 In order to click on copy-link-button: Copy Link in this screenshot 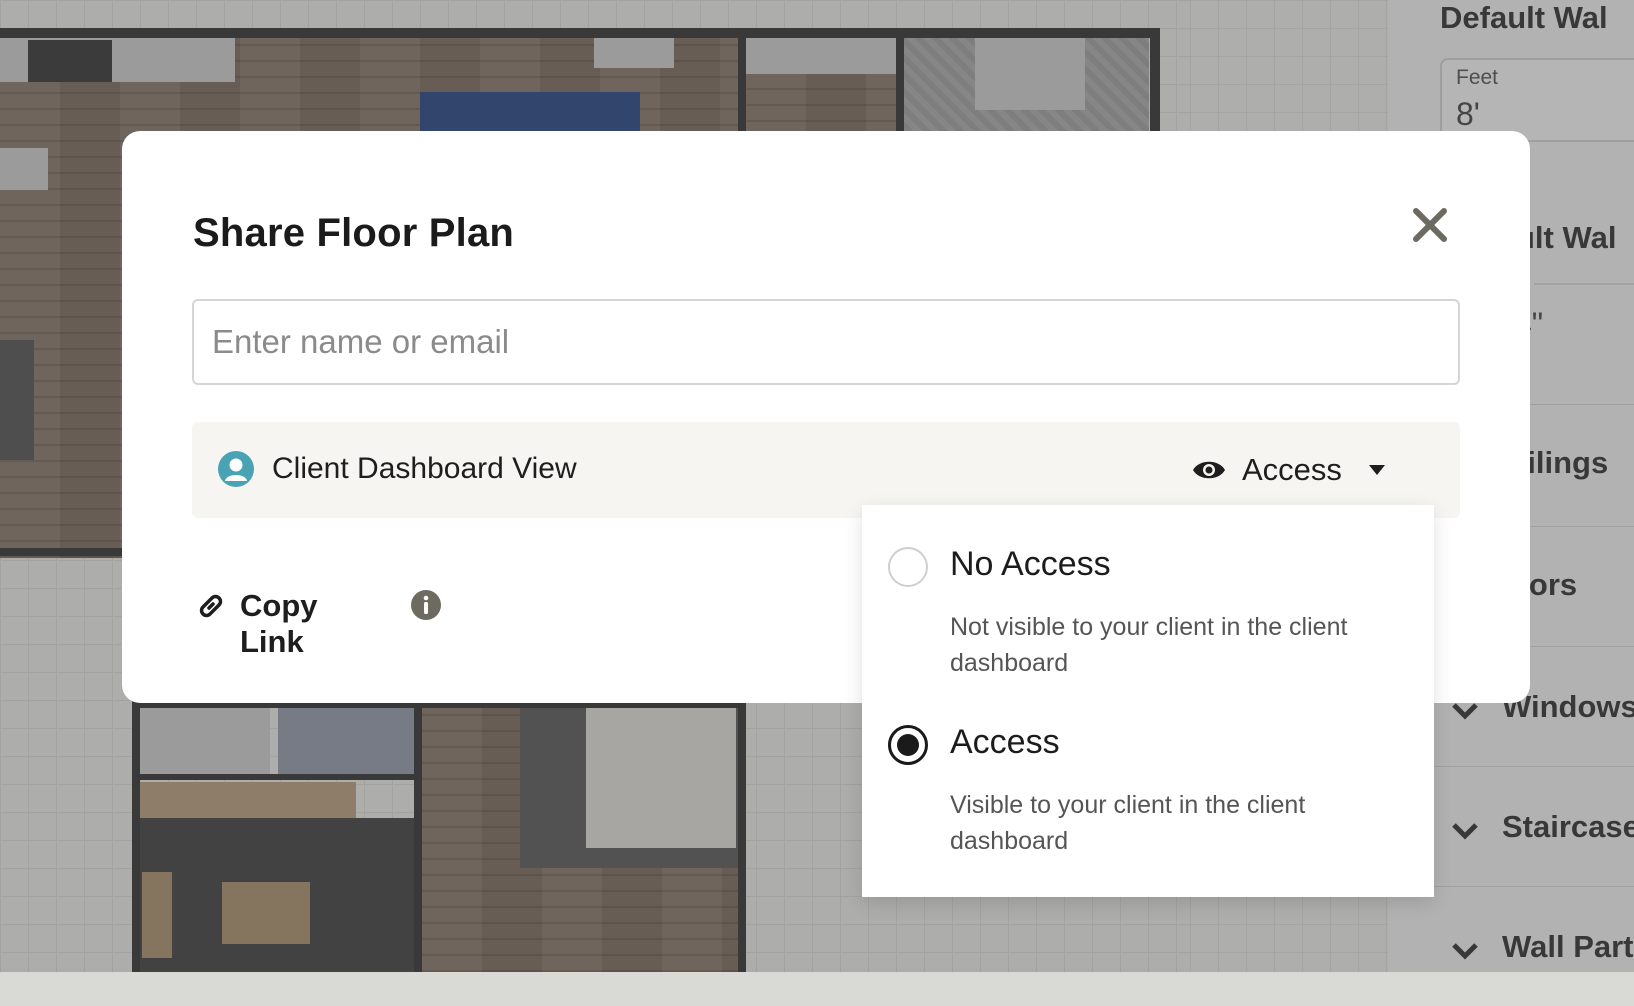, I will do `click(286, 620)`.